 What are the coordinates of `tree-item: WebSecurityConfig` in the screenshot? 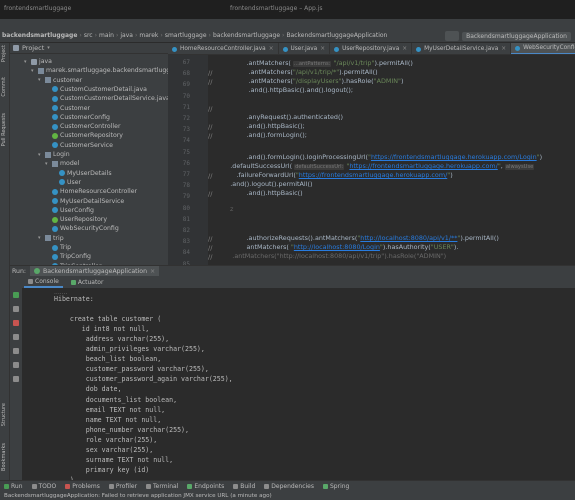 It's located at (82, 228).